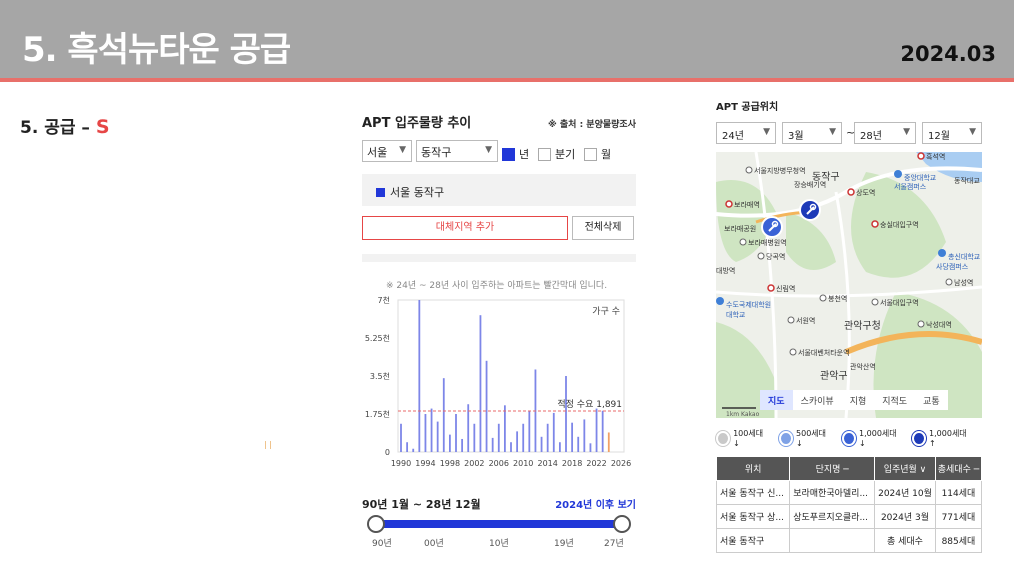 The height and width of the screenshot is (570, 1014). What do you see at coordinates (547, 463) in the screenshot?
I see `x-tick-label: 2014` at bounding box center [547, 463].